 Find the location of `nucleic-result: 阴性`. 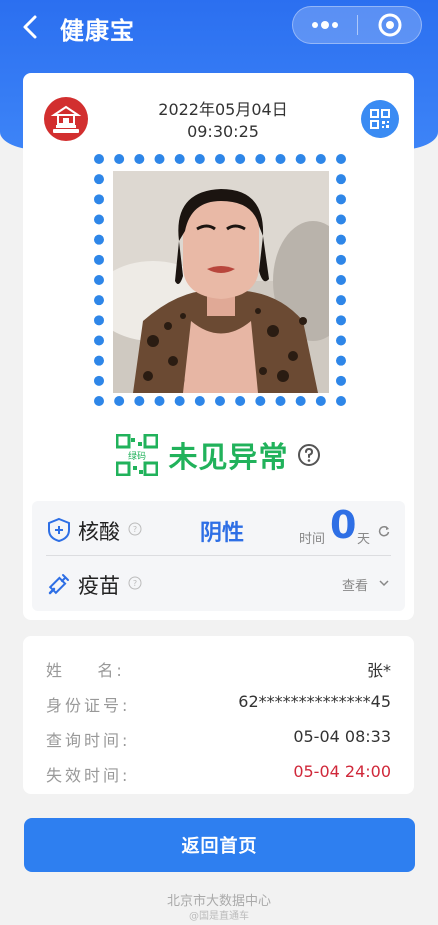

nucleic-result: 阴性 is located at coordinates (222, 533).